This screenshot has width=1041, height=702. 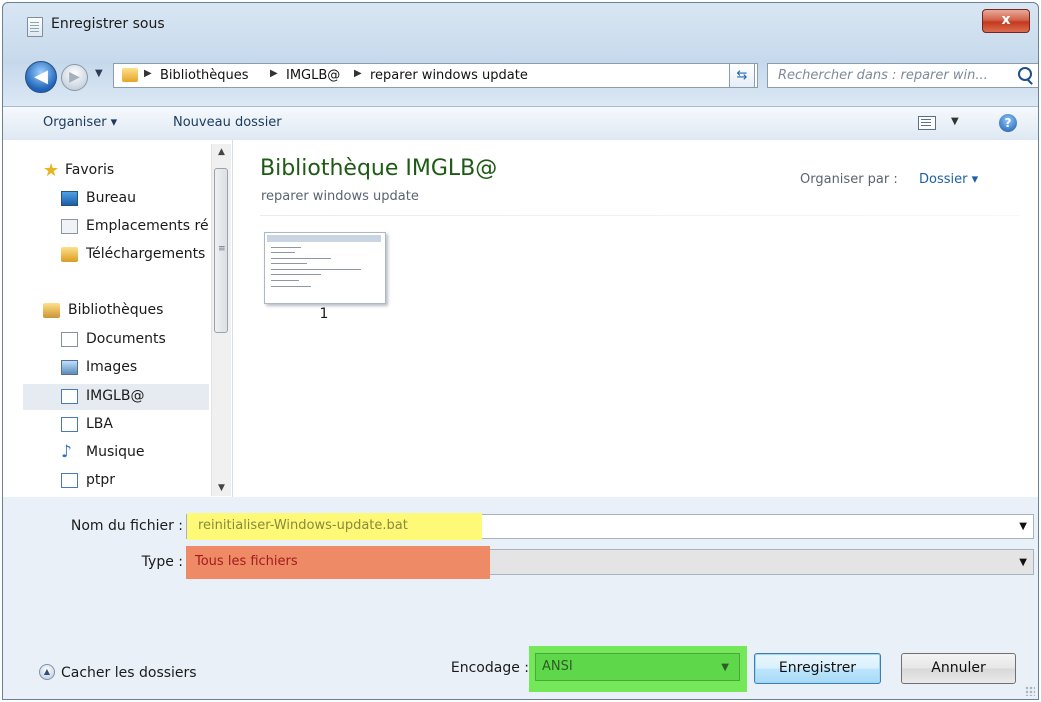 I want to click on close-button: x, so click(x=1006, y=21).